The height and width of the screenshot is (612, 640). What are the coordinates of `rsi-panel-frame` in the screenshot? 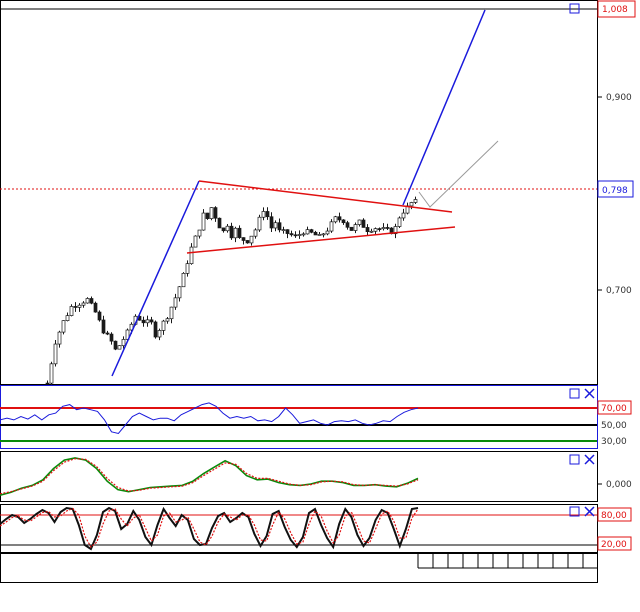 It's located at (299, 417).